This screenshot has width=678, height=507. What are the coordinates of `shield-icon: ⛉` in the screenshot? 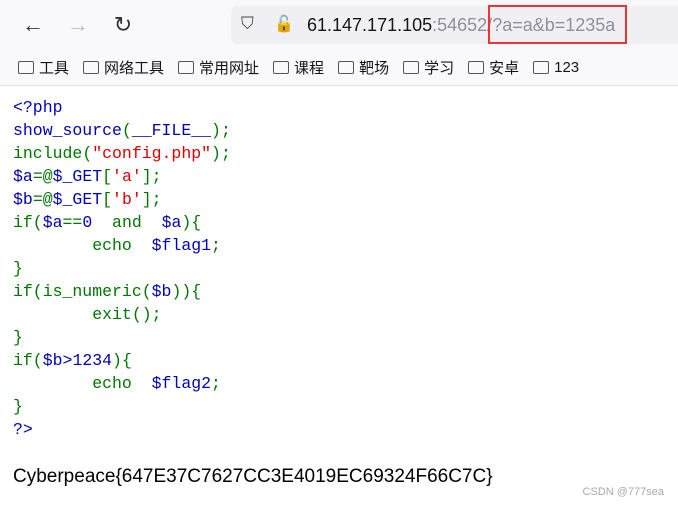 It's located at (247, 24).